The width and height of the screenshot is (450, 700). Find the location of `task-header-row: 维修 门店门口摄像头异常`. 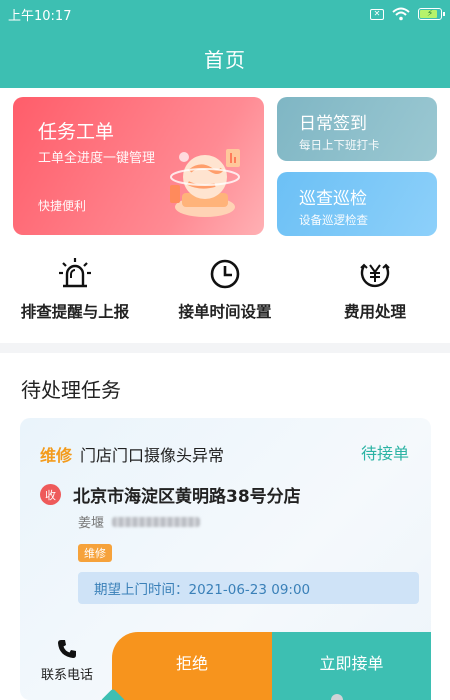

task-header-row: 维修 门店门口摄像头异常 is located at coordinates (132, 454).